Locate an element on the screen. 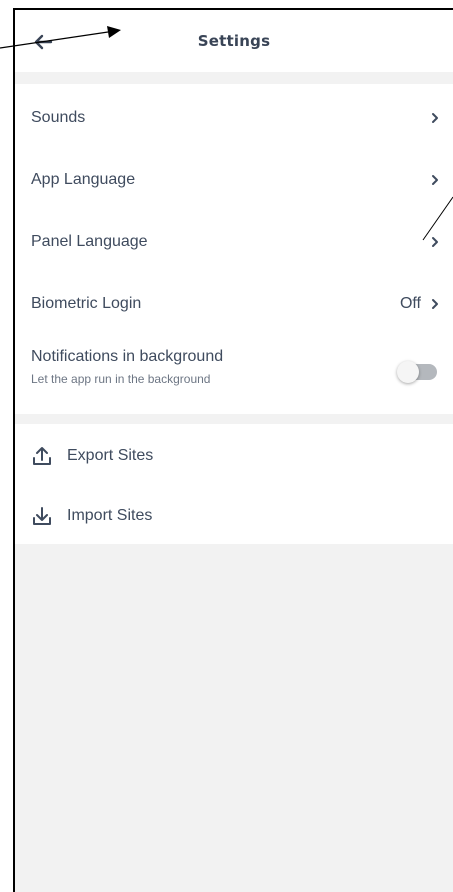 The width and height of the screenshot is (453, 892). download-icon is located at coordinates (42, 516).